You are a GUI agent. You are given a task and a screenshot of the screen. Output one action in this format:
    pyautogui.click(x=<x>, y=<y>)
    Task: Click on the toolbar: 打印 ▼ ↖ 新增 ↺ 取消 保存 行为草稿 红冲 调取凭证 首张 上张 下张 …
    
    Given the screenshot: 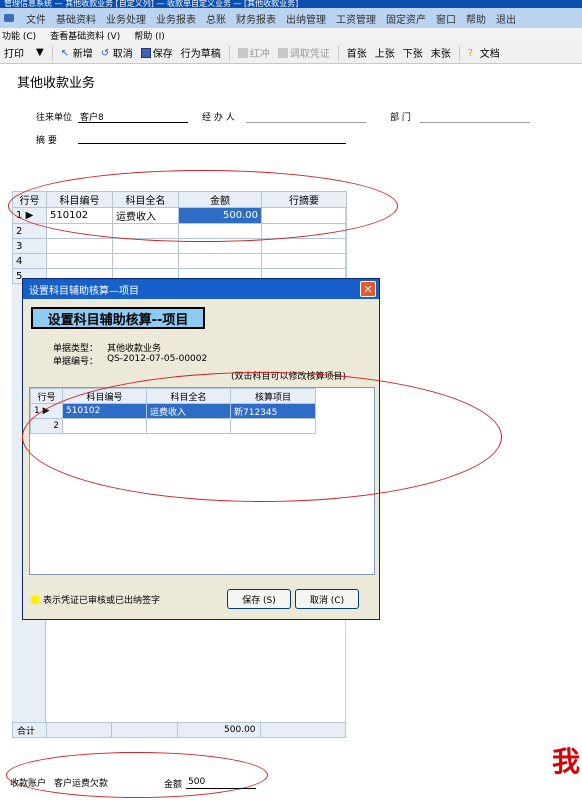 What is the action you would take?
    pyautogui.click(x=291, y=53)
    